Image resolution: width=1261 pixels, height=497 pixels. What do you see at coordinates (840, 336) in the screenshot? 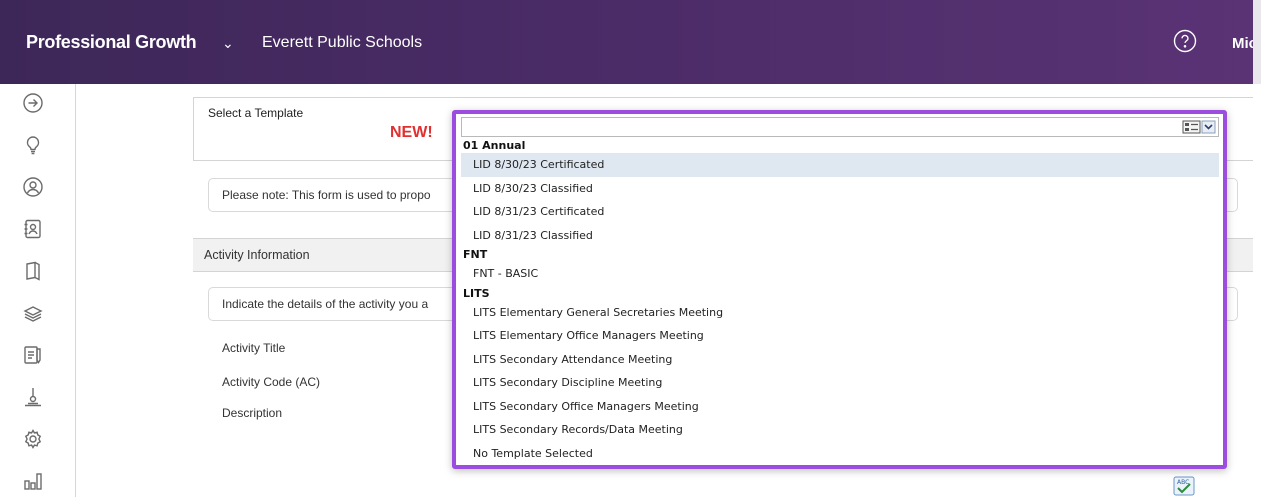
I see `template-option: LITS Elementary Office Managers Meeting` at bounding box center [840, 336].